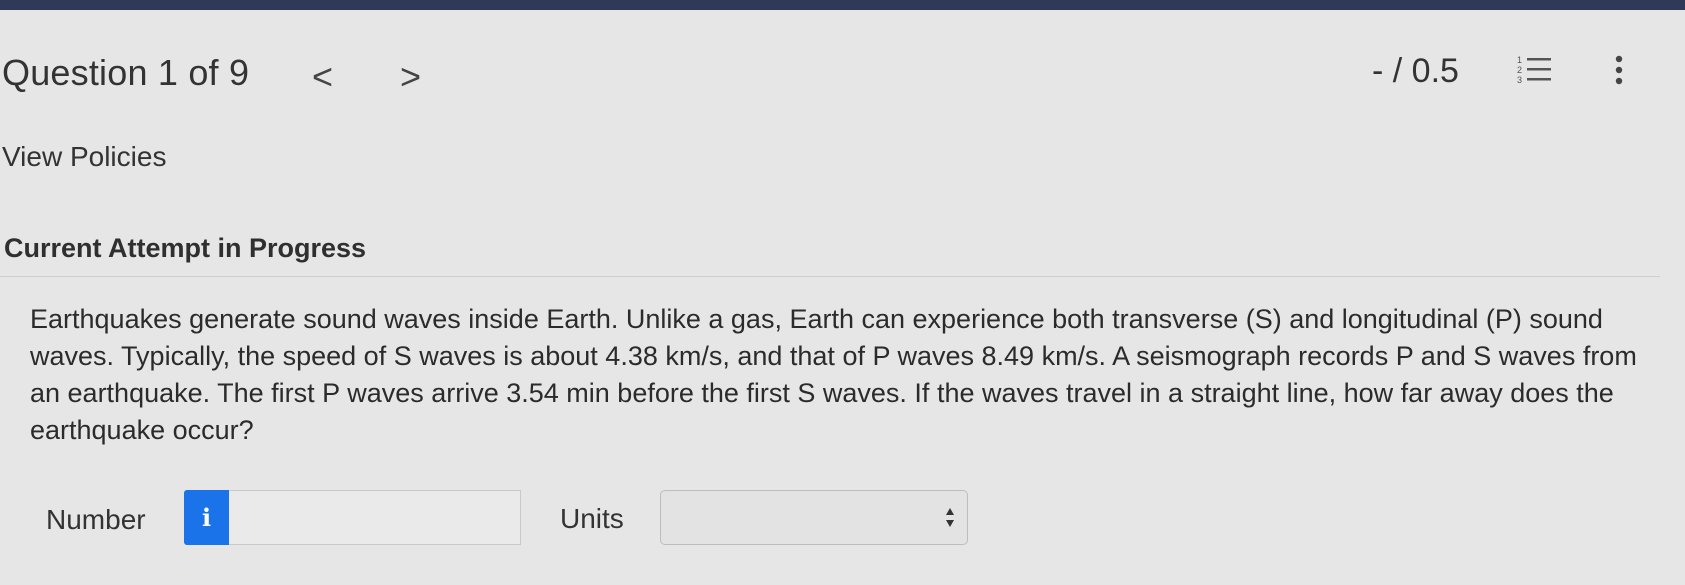 This screenshot has width=1685, height=585. Describe the element at coordinates (814, 517) in the screenshot. I see `units-select` at that location.